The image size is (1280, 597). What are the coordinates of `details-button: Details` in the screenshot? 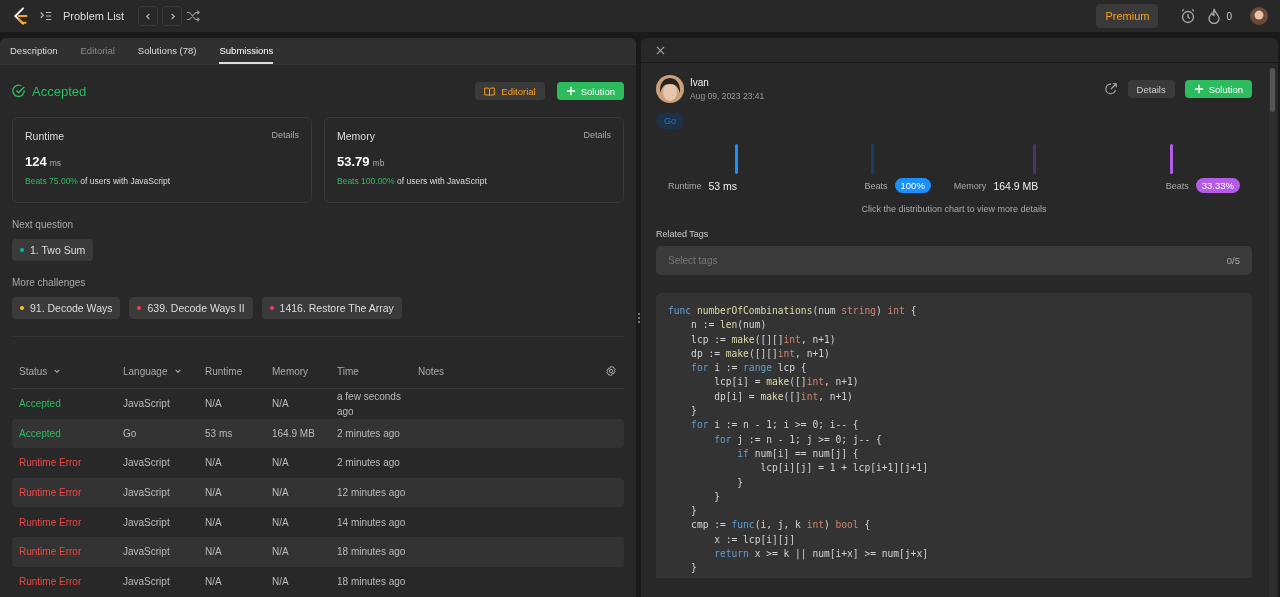 It's located at (1151, 89).